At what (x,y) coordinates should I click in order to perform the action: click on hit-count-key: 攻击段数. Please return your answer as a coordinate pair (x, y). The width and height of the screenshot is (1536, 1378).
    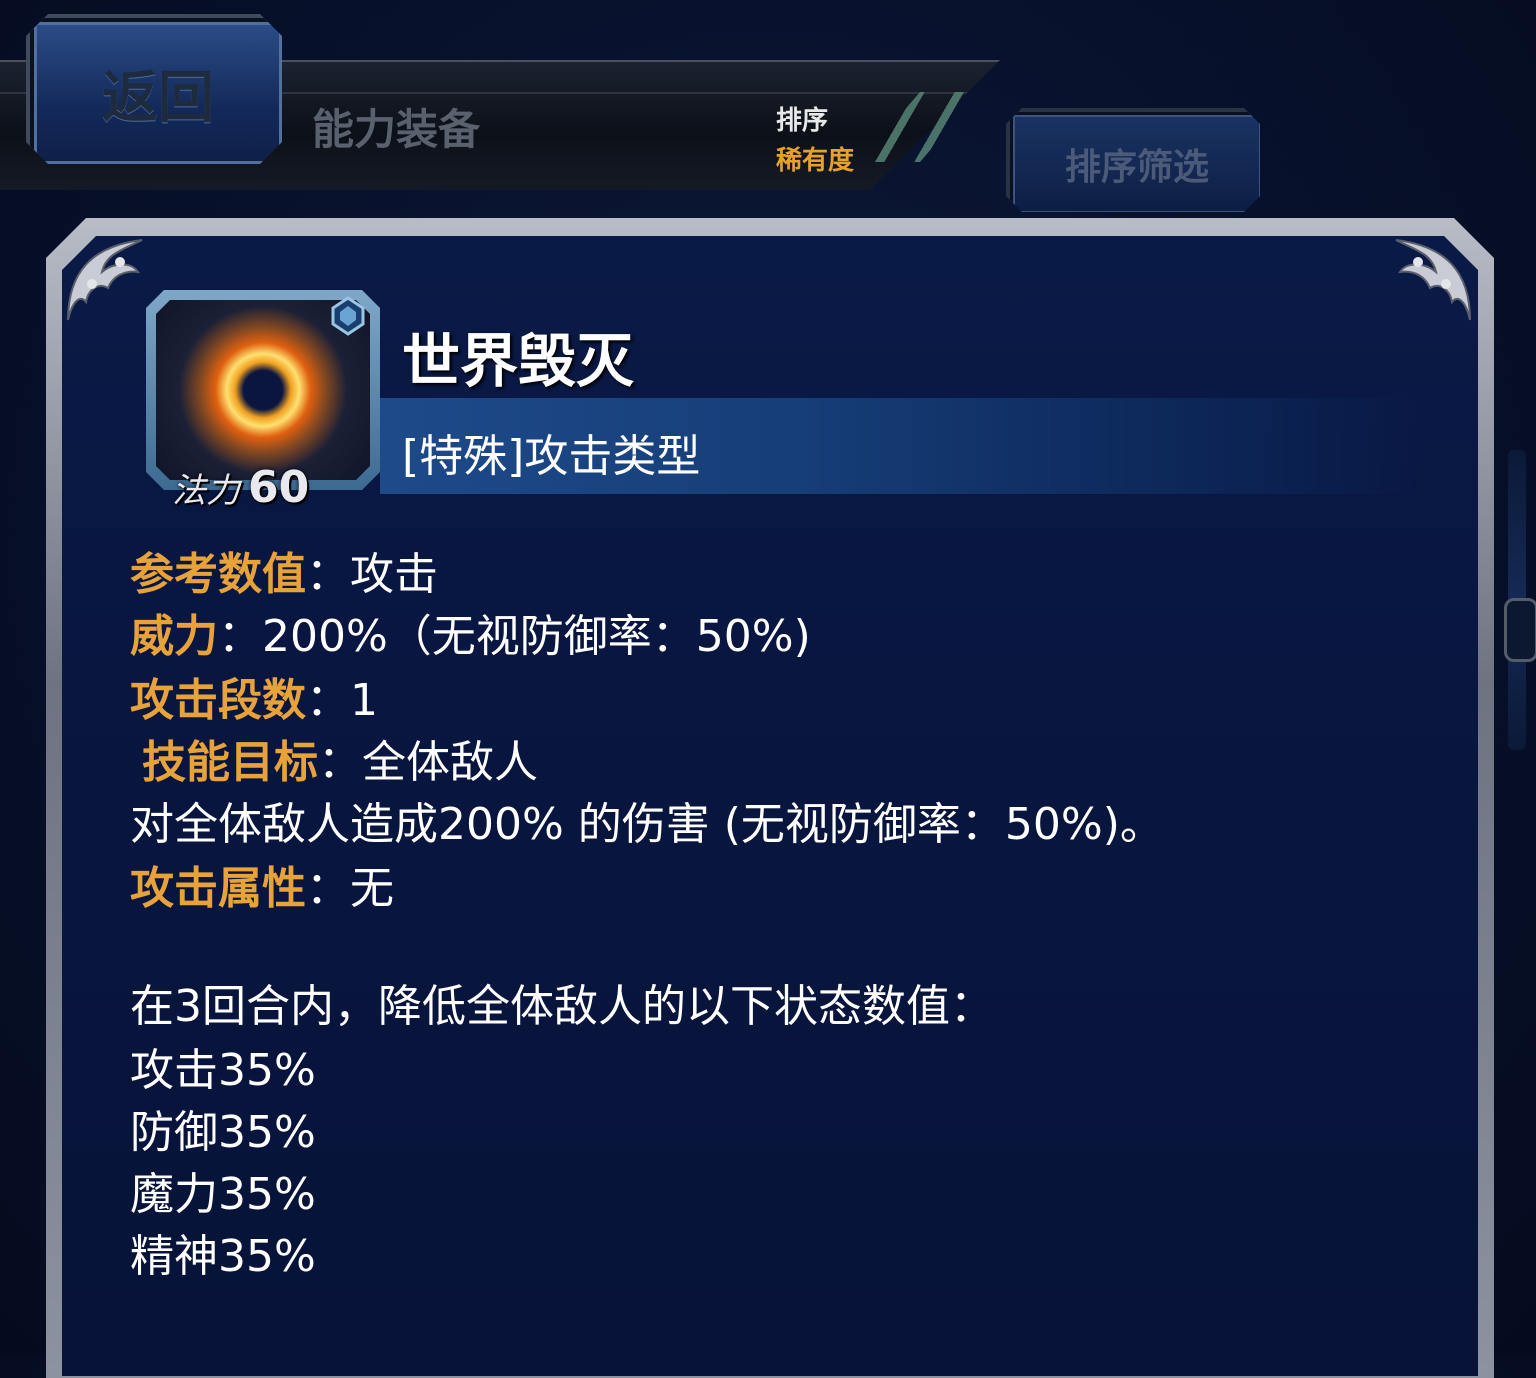
    Looking at the image, I should click on (218, 700).